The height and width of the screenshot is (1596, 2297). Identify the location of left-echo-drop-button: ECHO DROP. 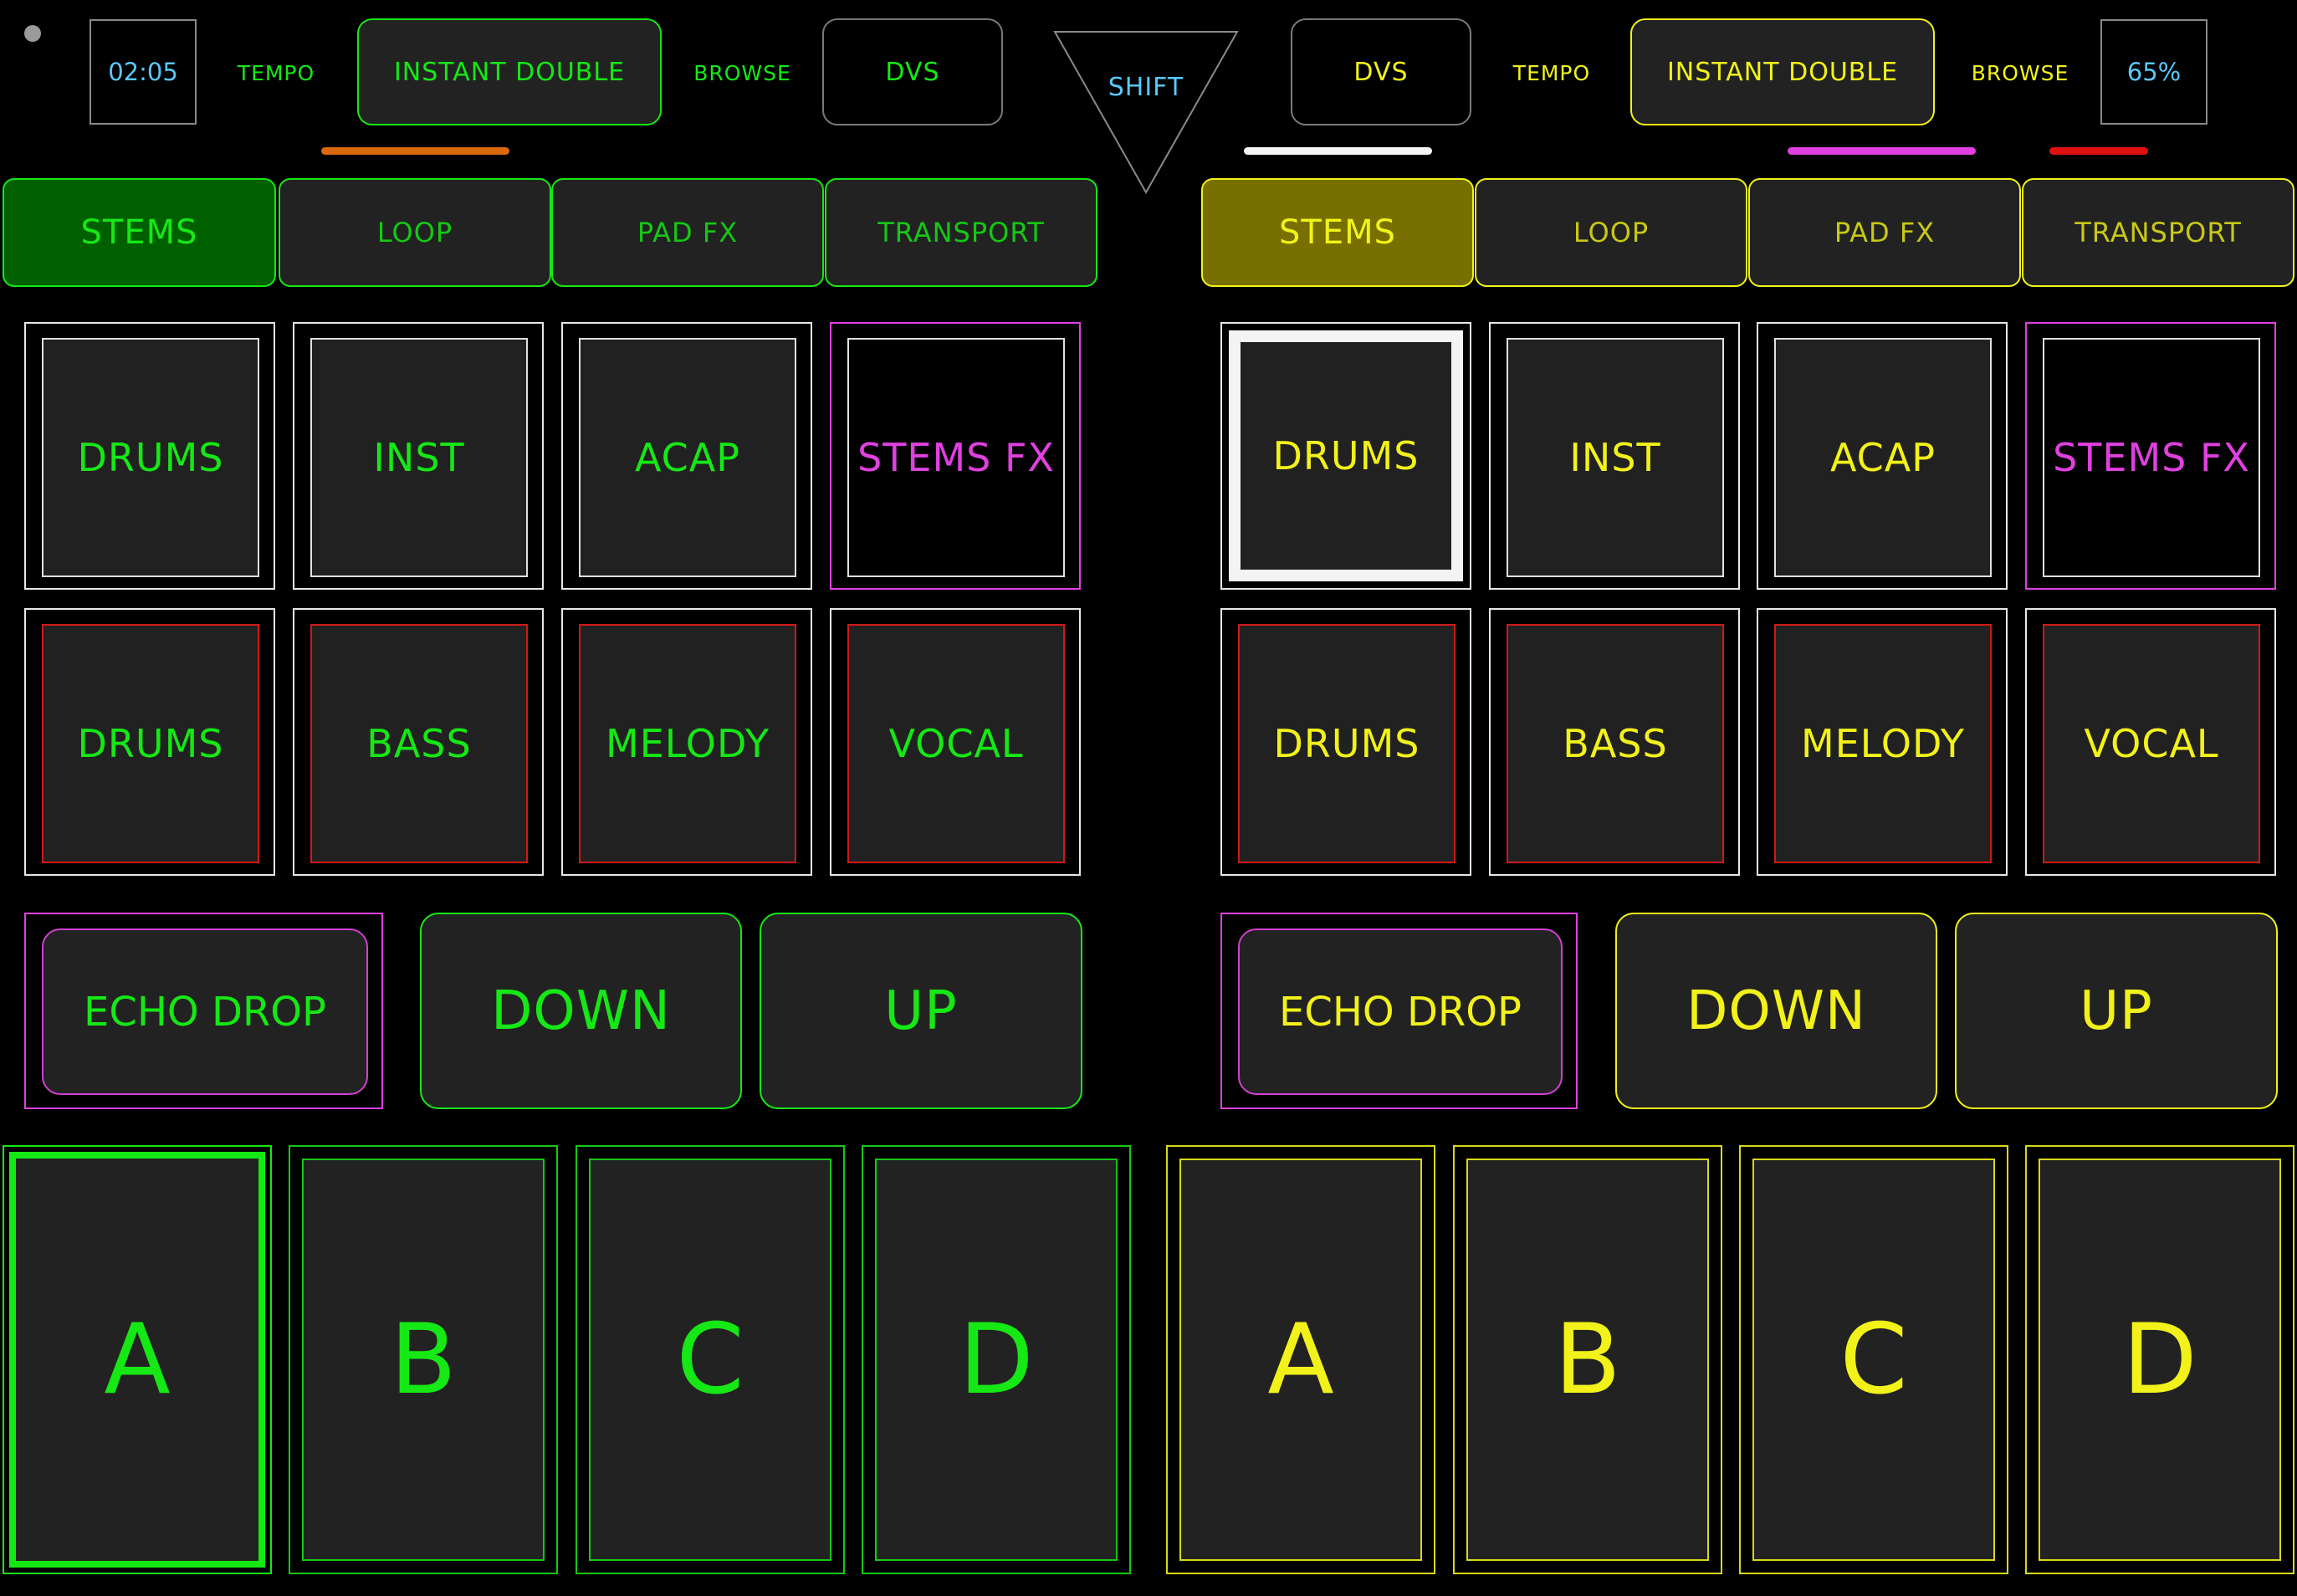
(203, 1011).